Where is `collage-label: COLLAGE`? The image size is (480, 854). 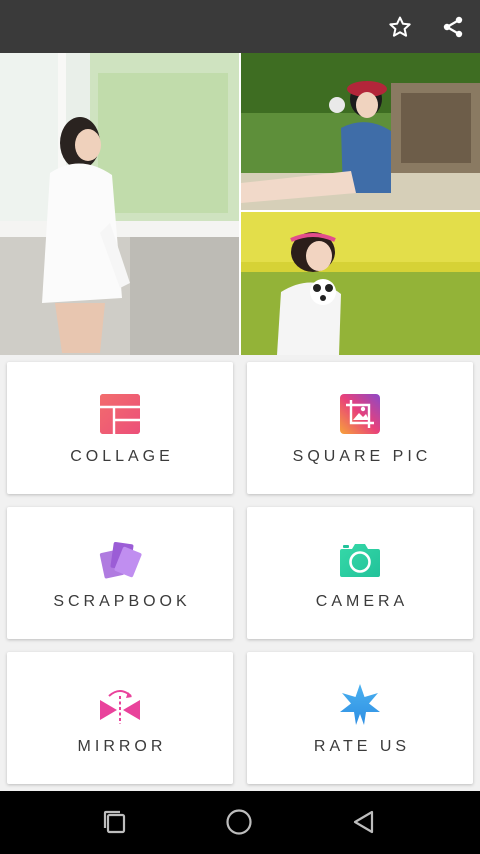
collage-label: COLLAGE is located at coordinates (122, 456).